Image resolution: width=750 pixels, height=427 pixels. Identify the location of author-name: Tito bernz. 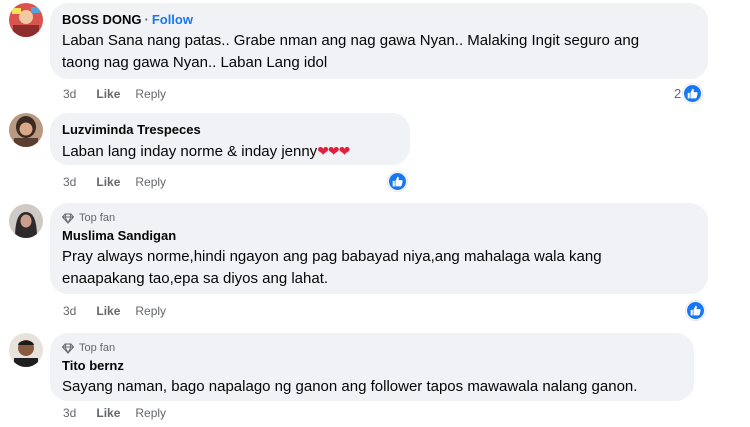
(93, 365).